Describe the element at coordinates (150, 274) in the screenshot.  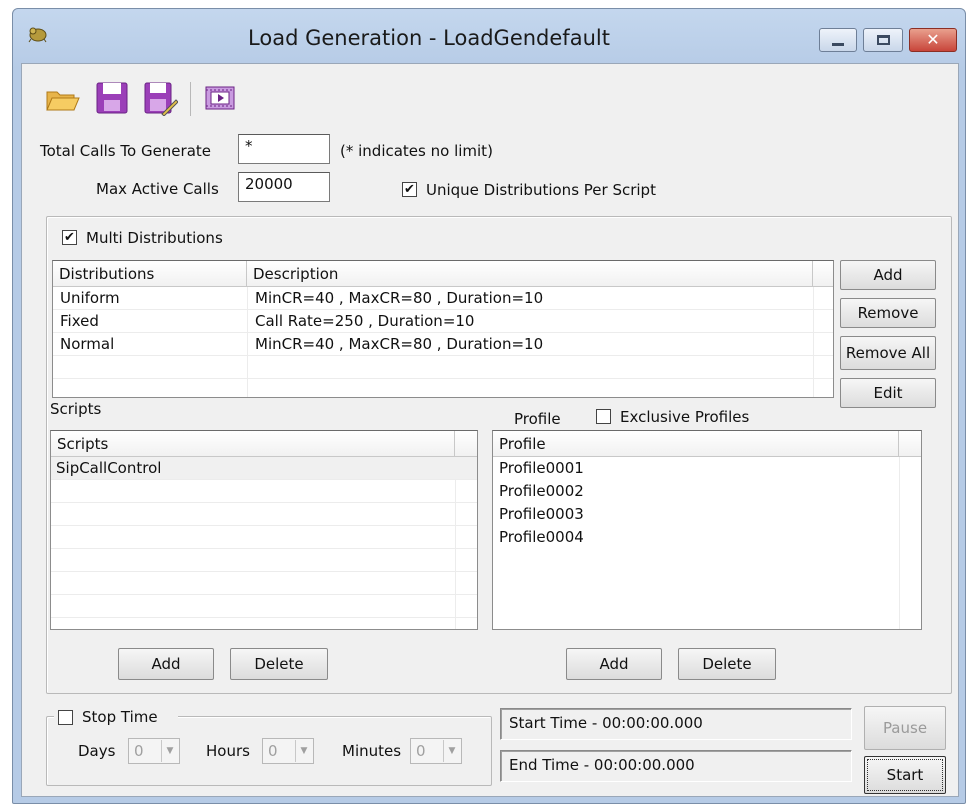
I see `column-distributions: Distributions` at that location.